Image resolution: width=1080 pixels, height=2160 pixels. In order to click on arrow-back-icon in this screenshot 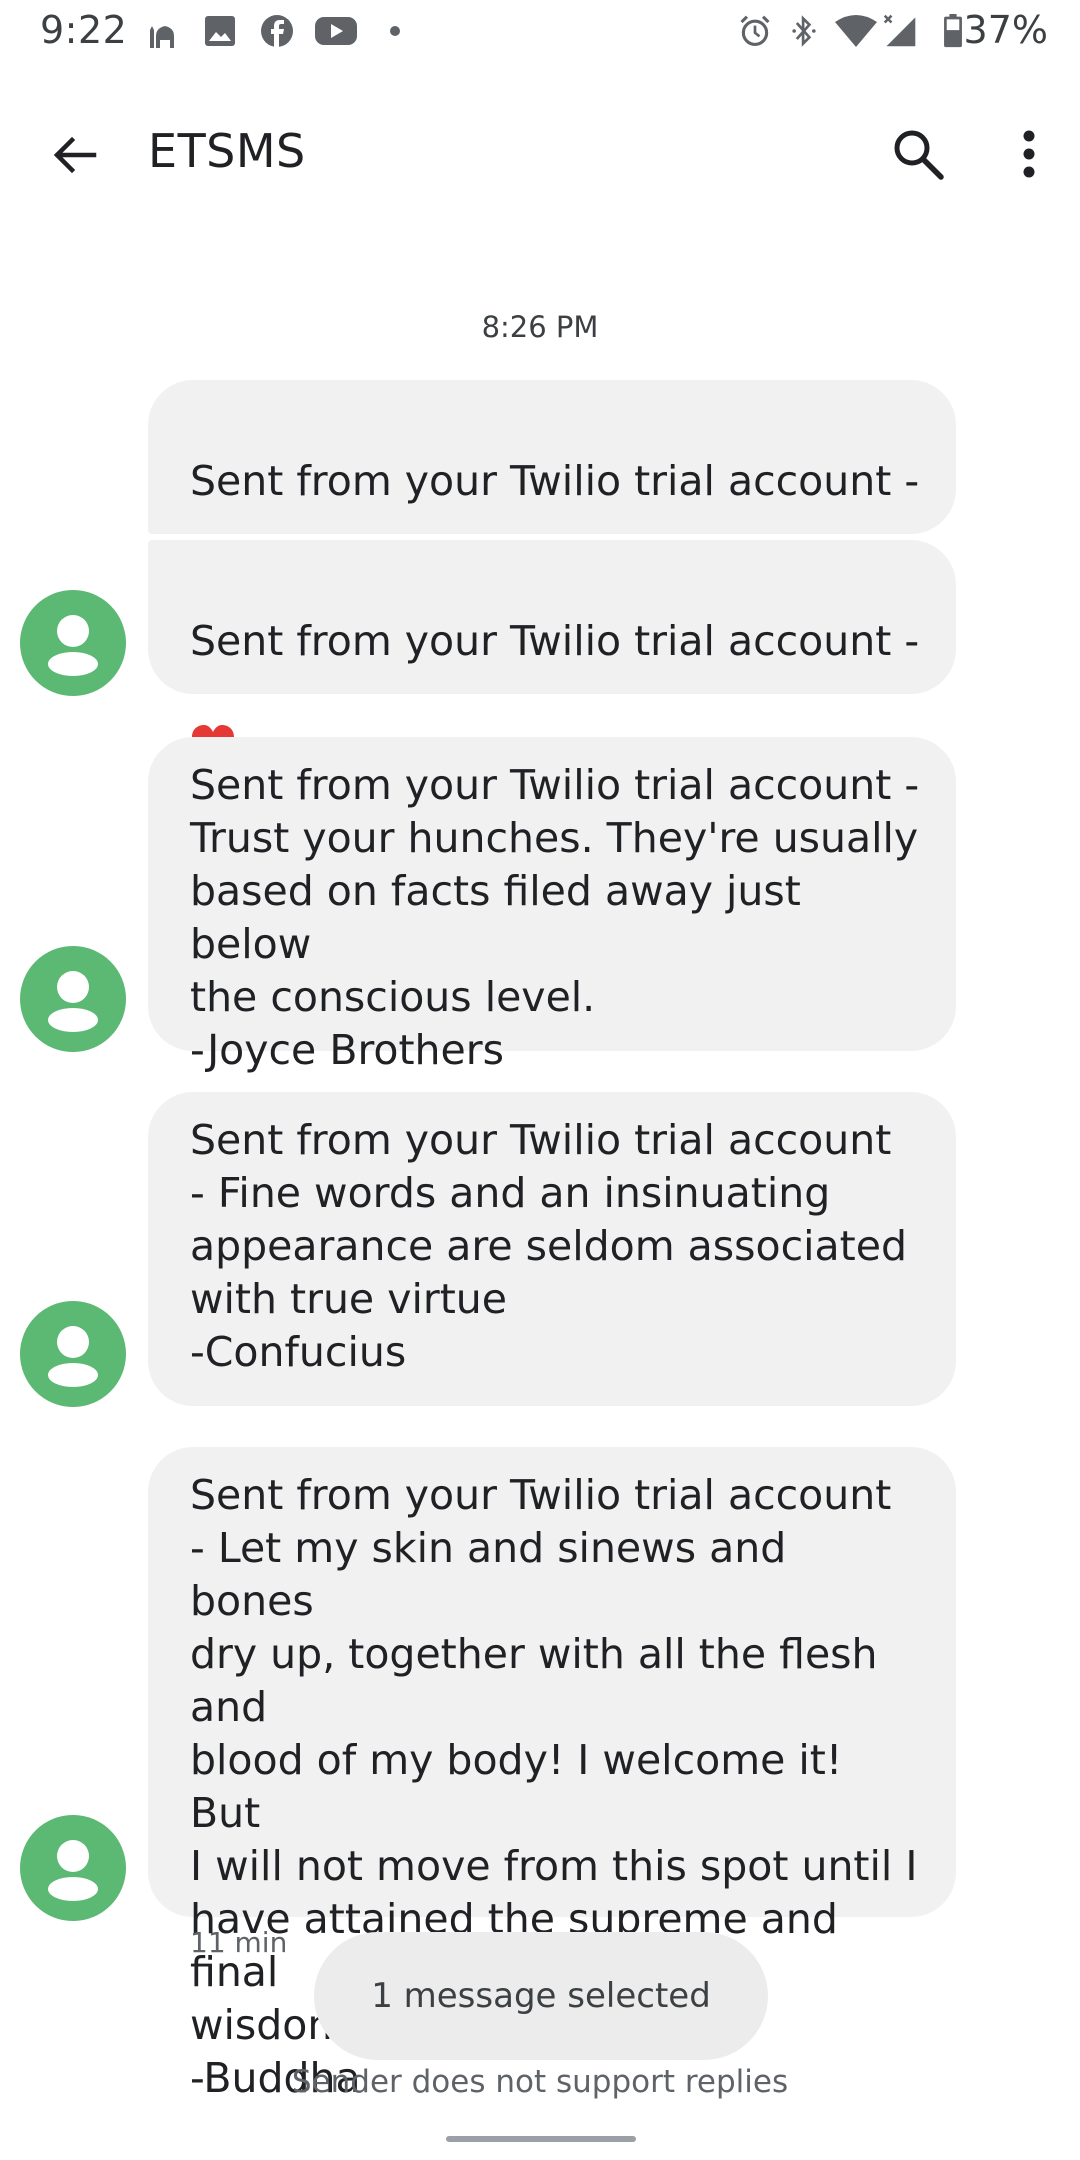, I will do `click(75, 155)`.